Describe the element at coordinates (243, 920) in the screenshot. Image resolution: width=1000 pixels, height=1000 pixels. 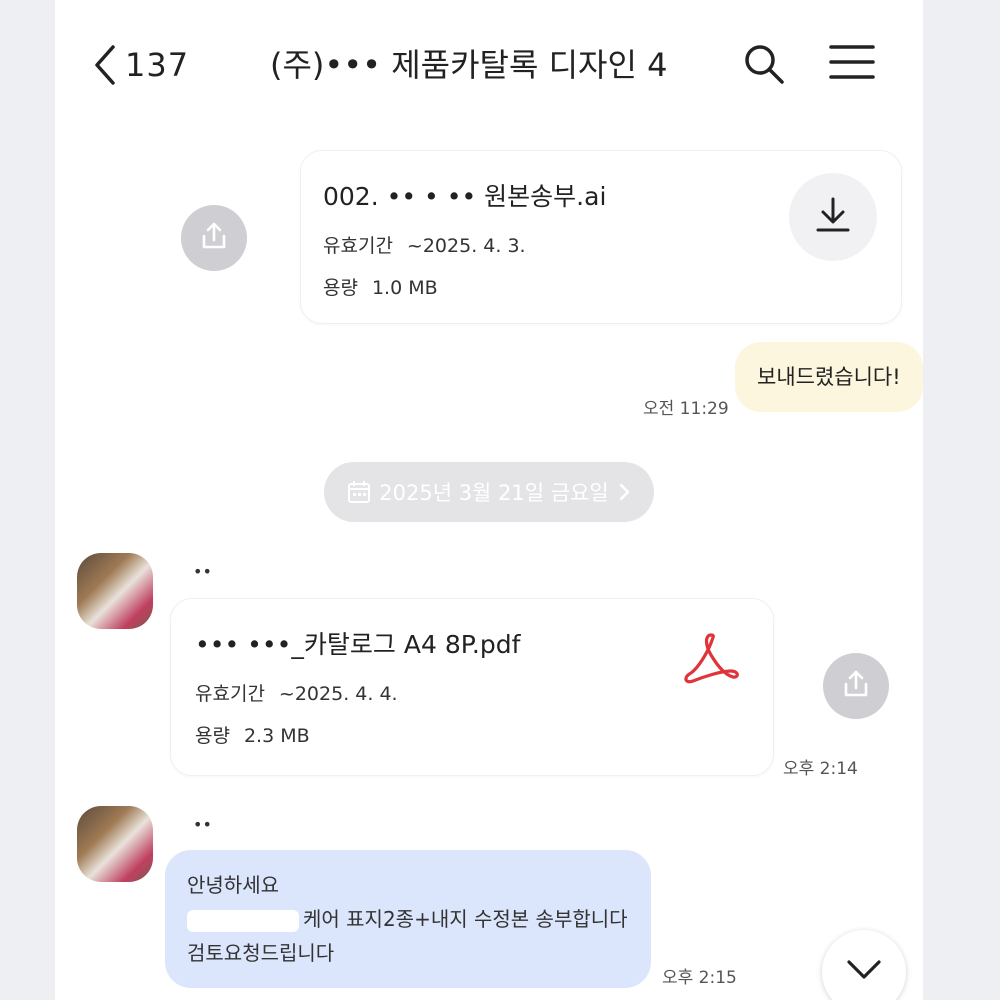
I see `redacted-text` at that location.